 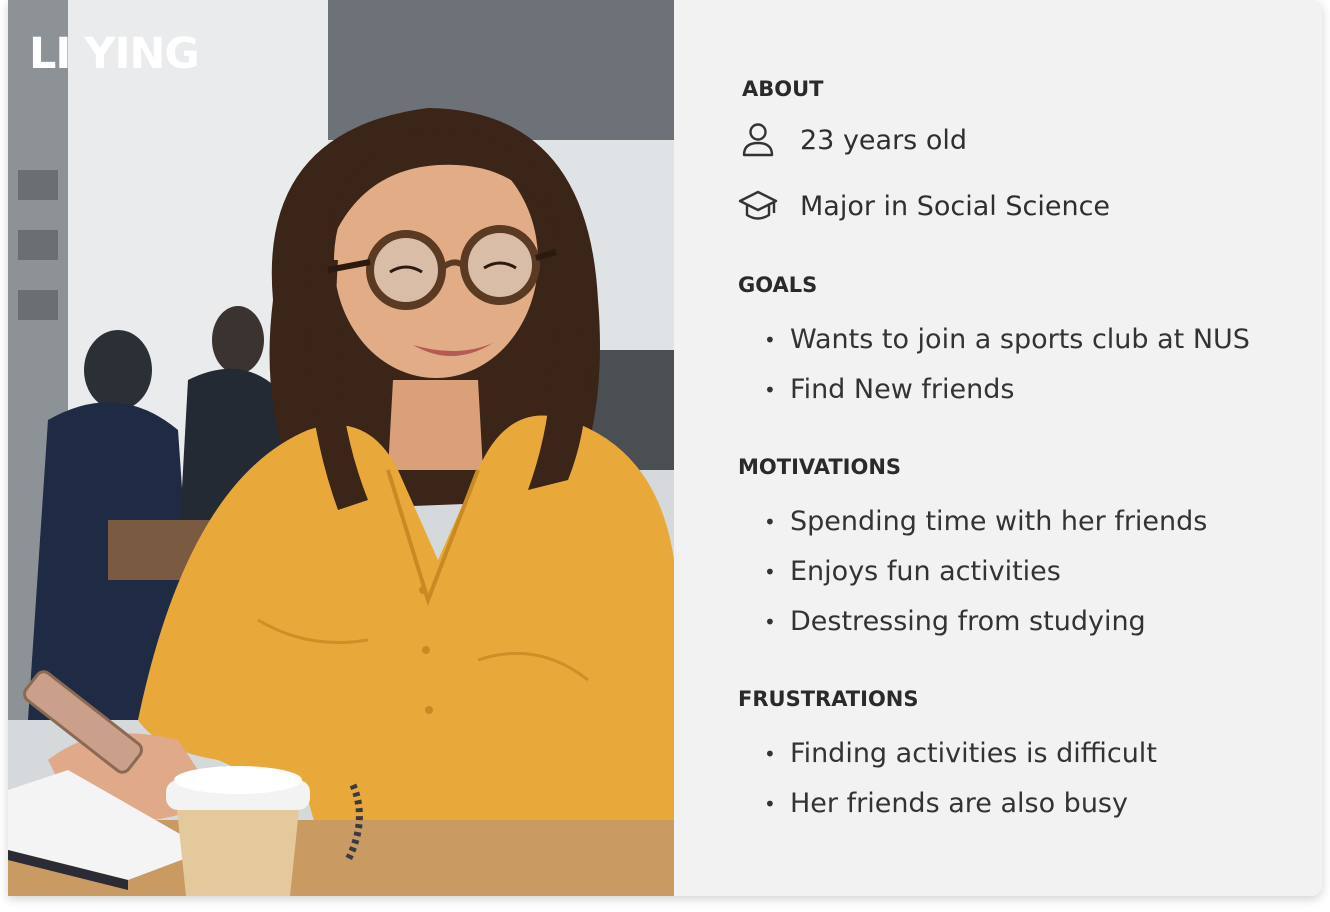 I want to click on list-item: • Enjoys fun activities, so click(x=912, y=571).